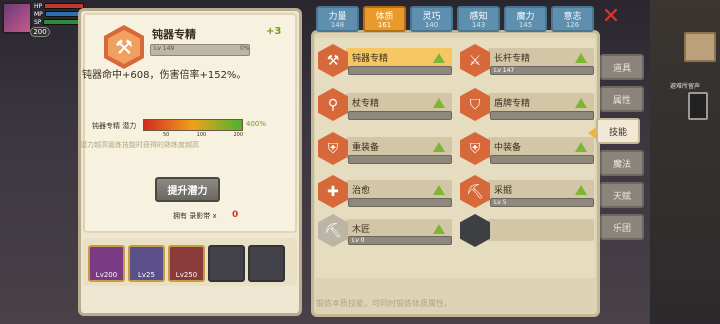 The height and width of the screenshot is (324, 720). Describe the element at coordinates (245, 48) in the screenshot. I see `skill-detail-level-percent: 0%` at that location.